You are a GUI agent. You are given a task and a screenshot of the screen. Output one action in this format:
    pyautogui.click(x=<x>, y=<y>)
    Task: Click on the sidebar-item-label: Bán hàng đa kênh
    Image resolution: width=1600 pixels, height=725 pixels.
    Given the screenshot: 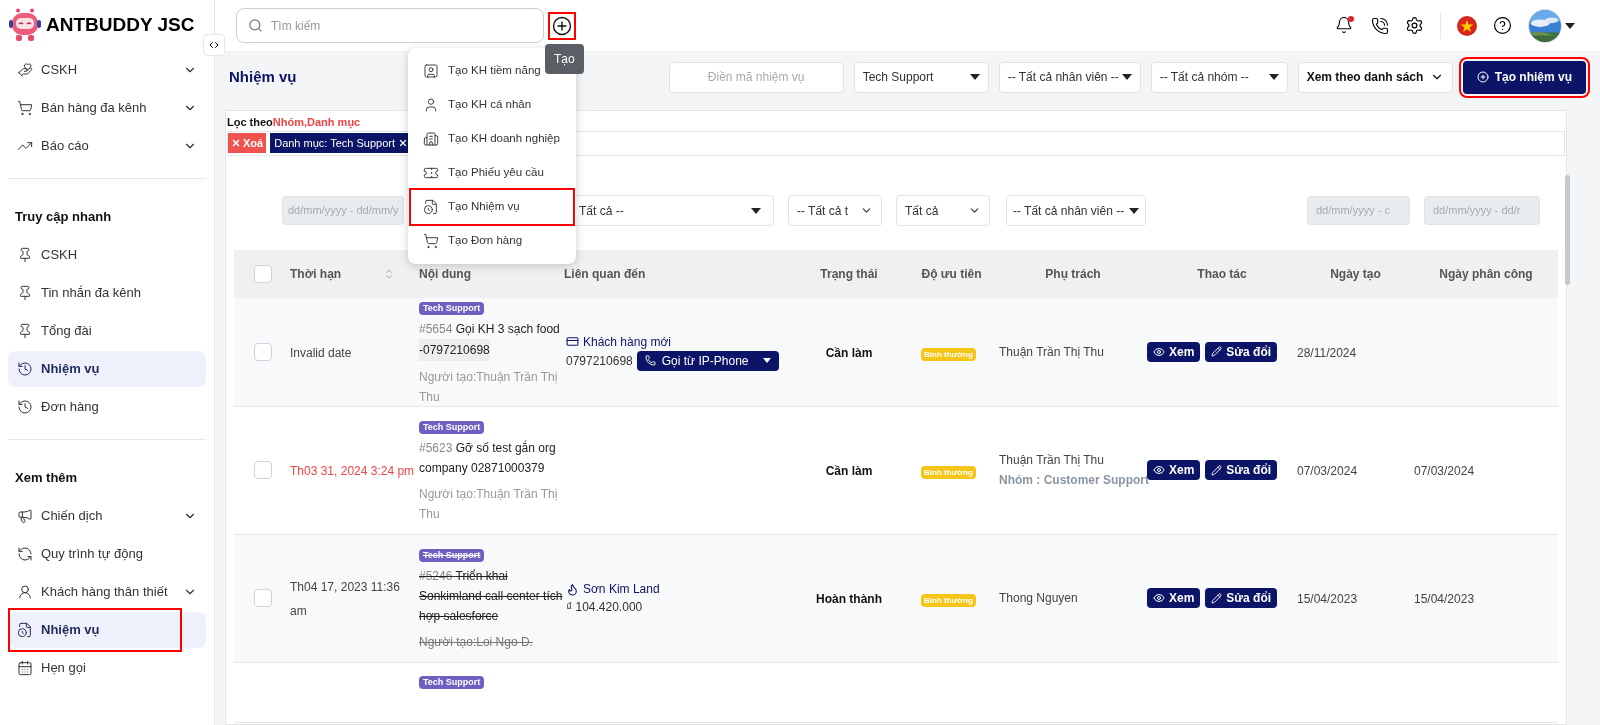 What is the action you would take?
    pyautogui.click(x=94, y=108)
    